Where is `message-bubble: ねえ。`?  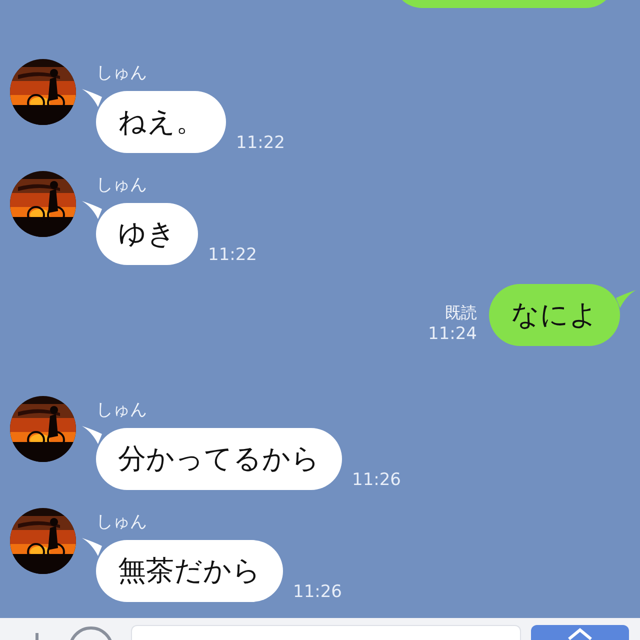 message-bubble: ねえ。 is located at coordinates (161, 122).